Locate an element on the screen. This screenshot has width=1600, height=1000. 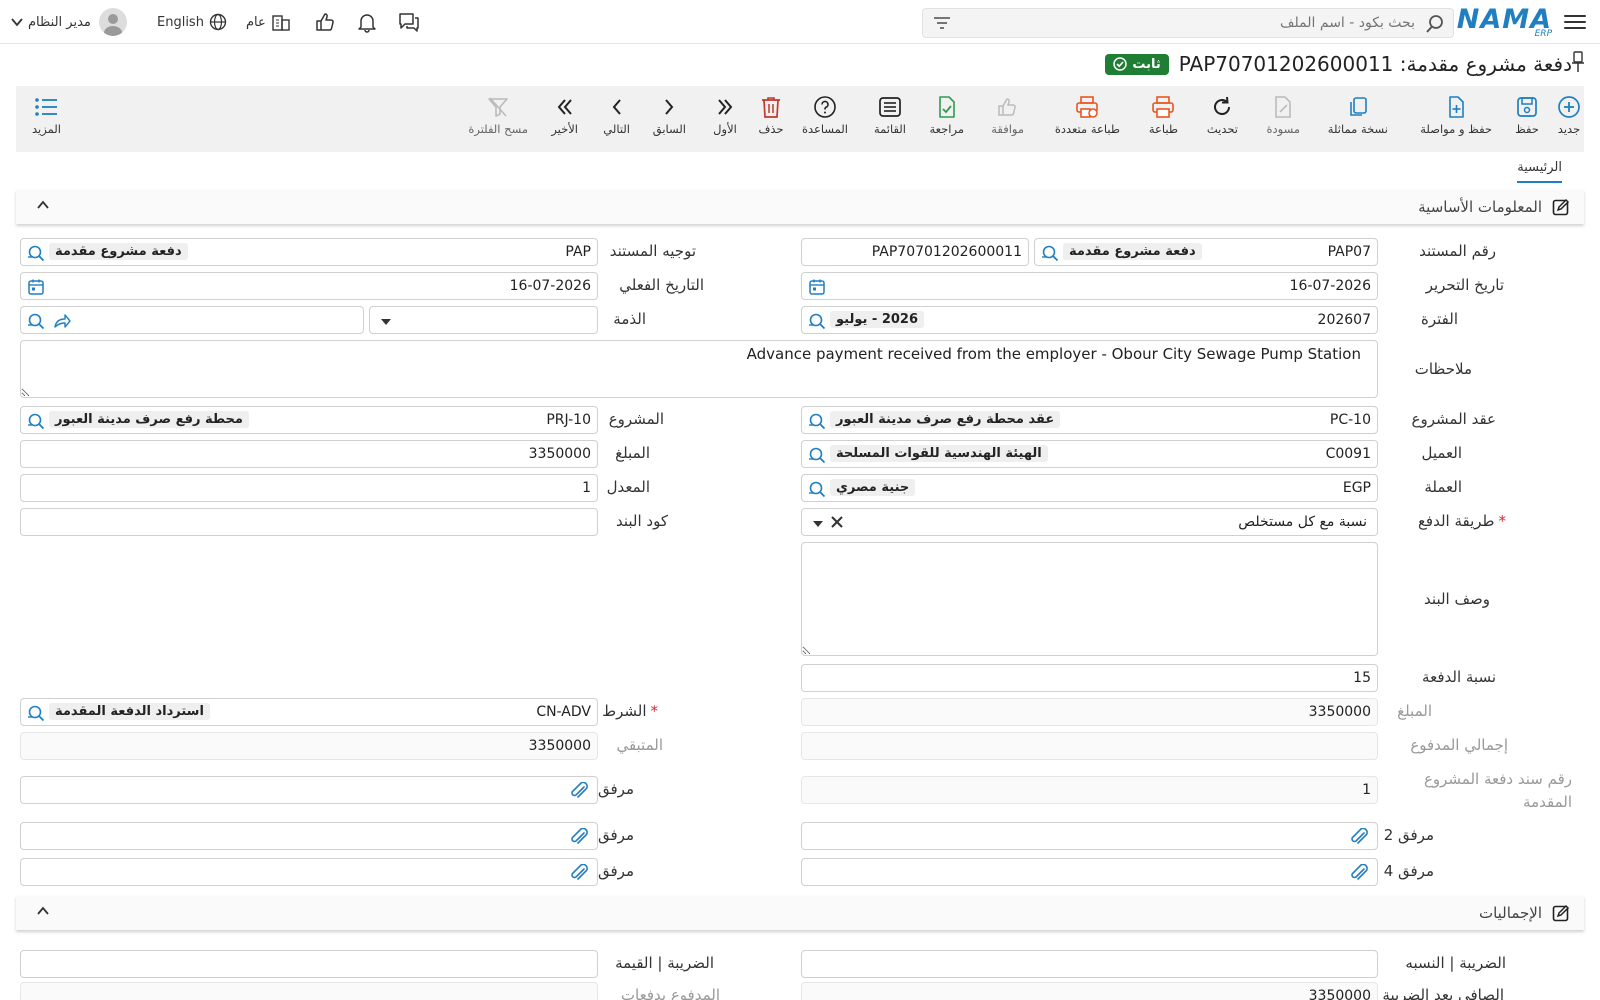
approve-button: موافقة is located at coordinates (1007, 115).